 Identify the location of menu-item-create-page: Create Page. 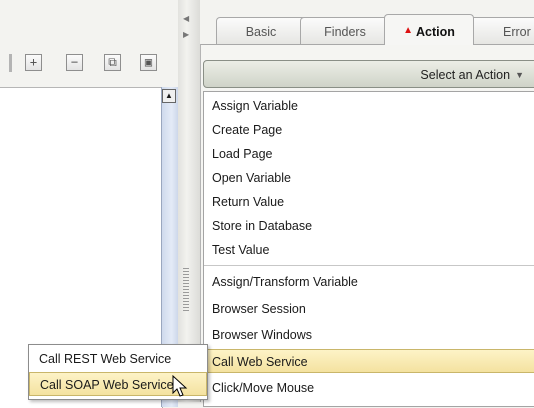
(369, 130).